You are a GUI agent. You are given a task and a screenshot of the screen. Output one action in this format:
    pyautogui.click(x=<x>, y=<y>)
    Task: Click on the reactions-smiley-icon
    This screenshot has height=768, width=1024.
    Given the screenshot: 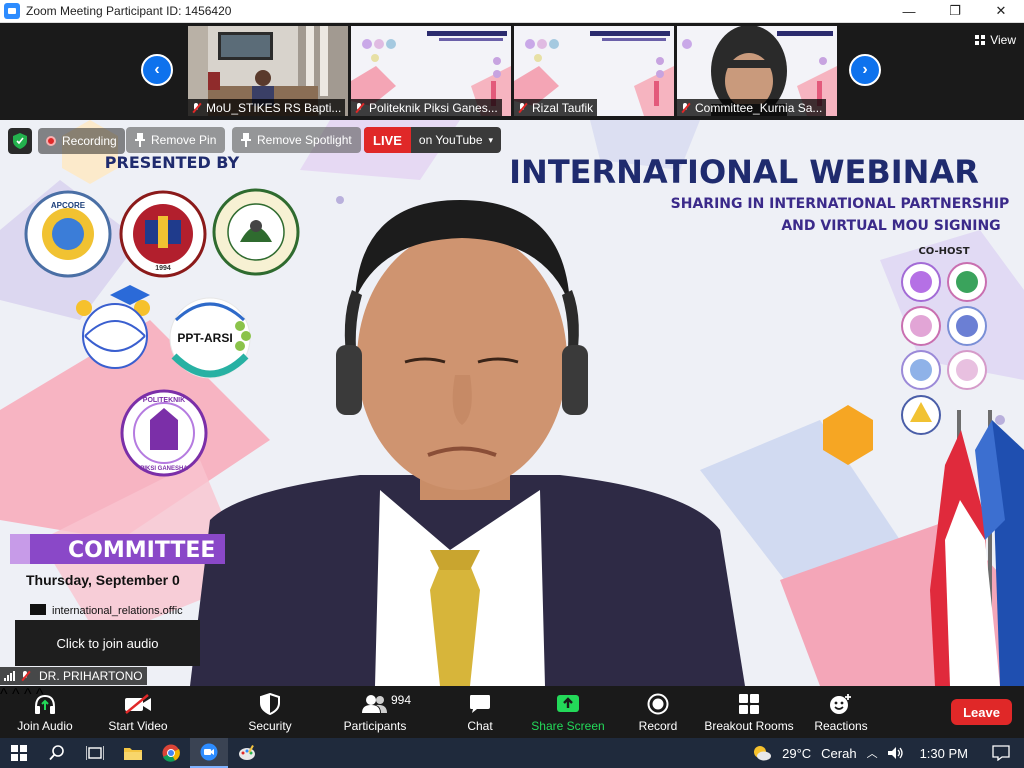 What is the action you would take?
    pyautogui.click(x=840, y=703)
    